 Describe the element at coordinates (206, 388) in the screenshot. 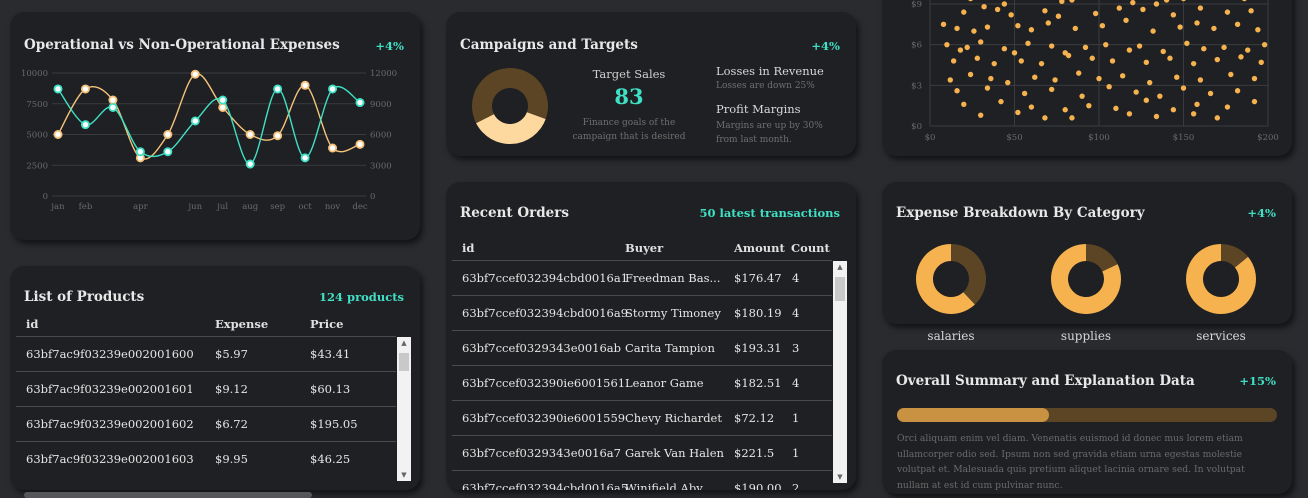

I see `table-row: 63bf7ac9f03239e002001601 $9.12 $60.13` at that location.